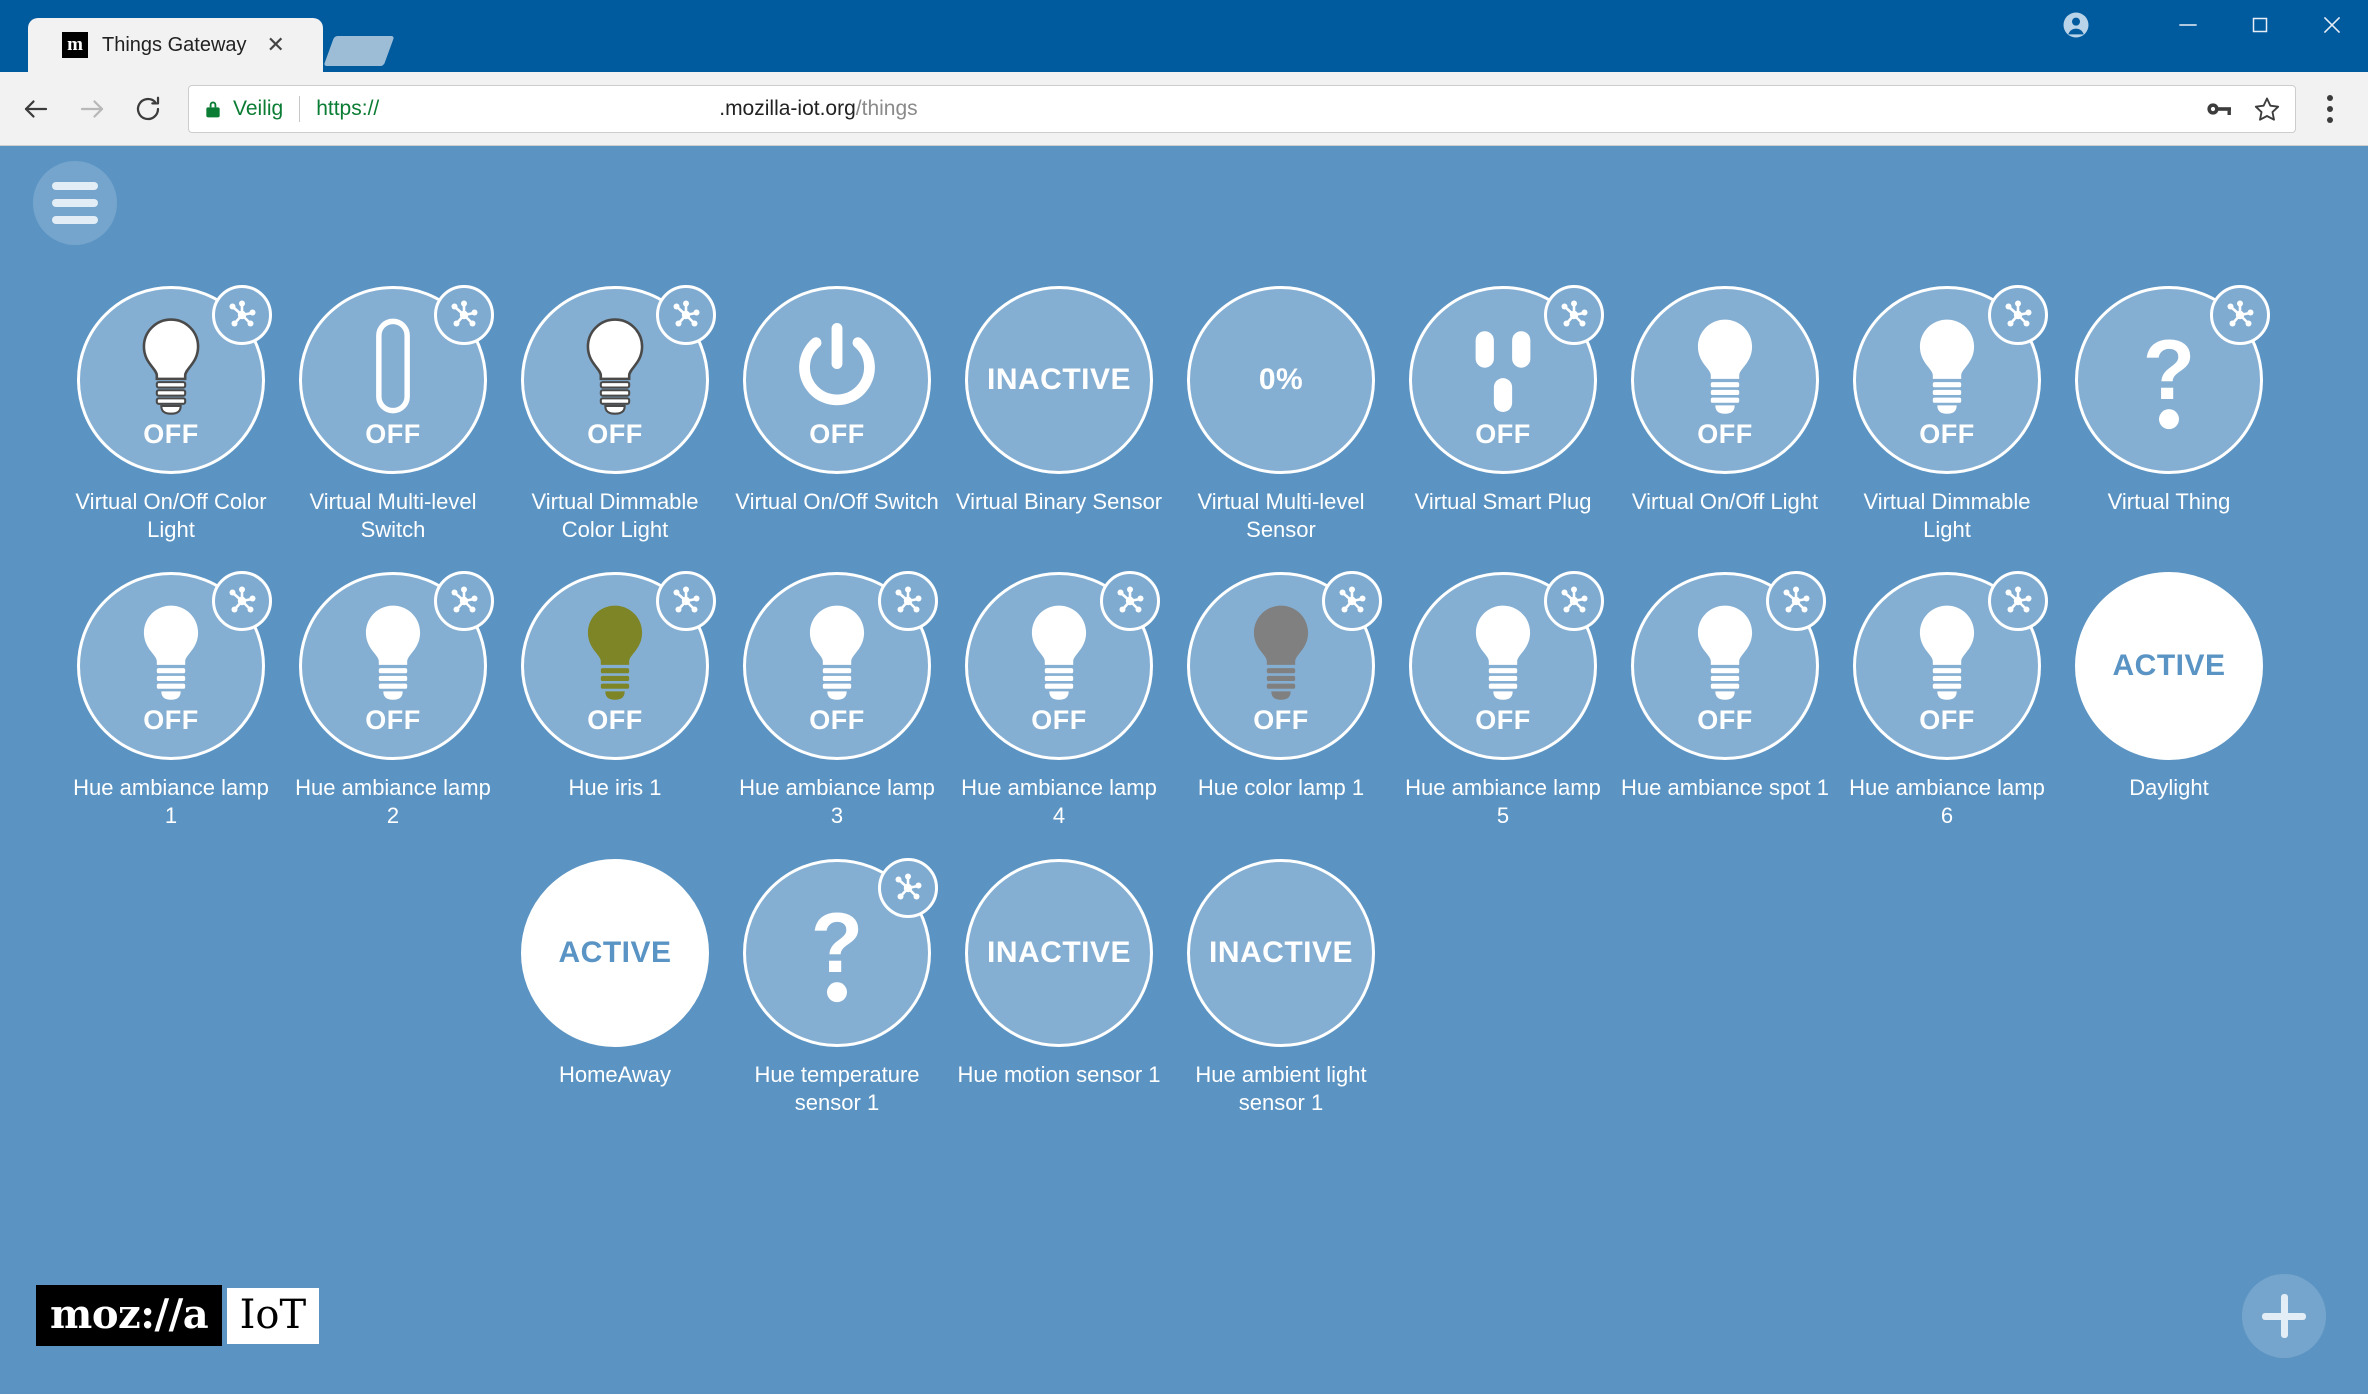  I want to click on thing-card: OFF Virtual Dimmable Color Light, so click(615, 414).